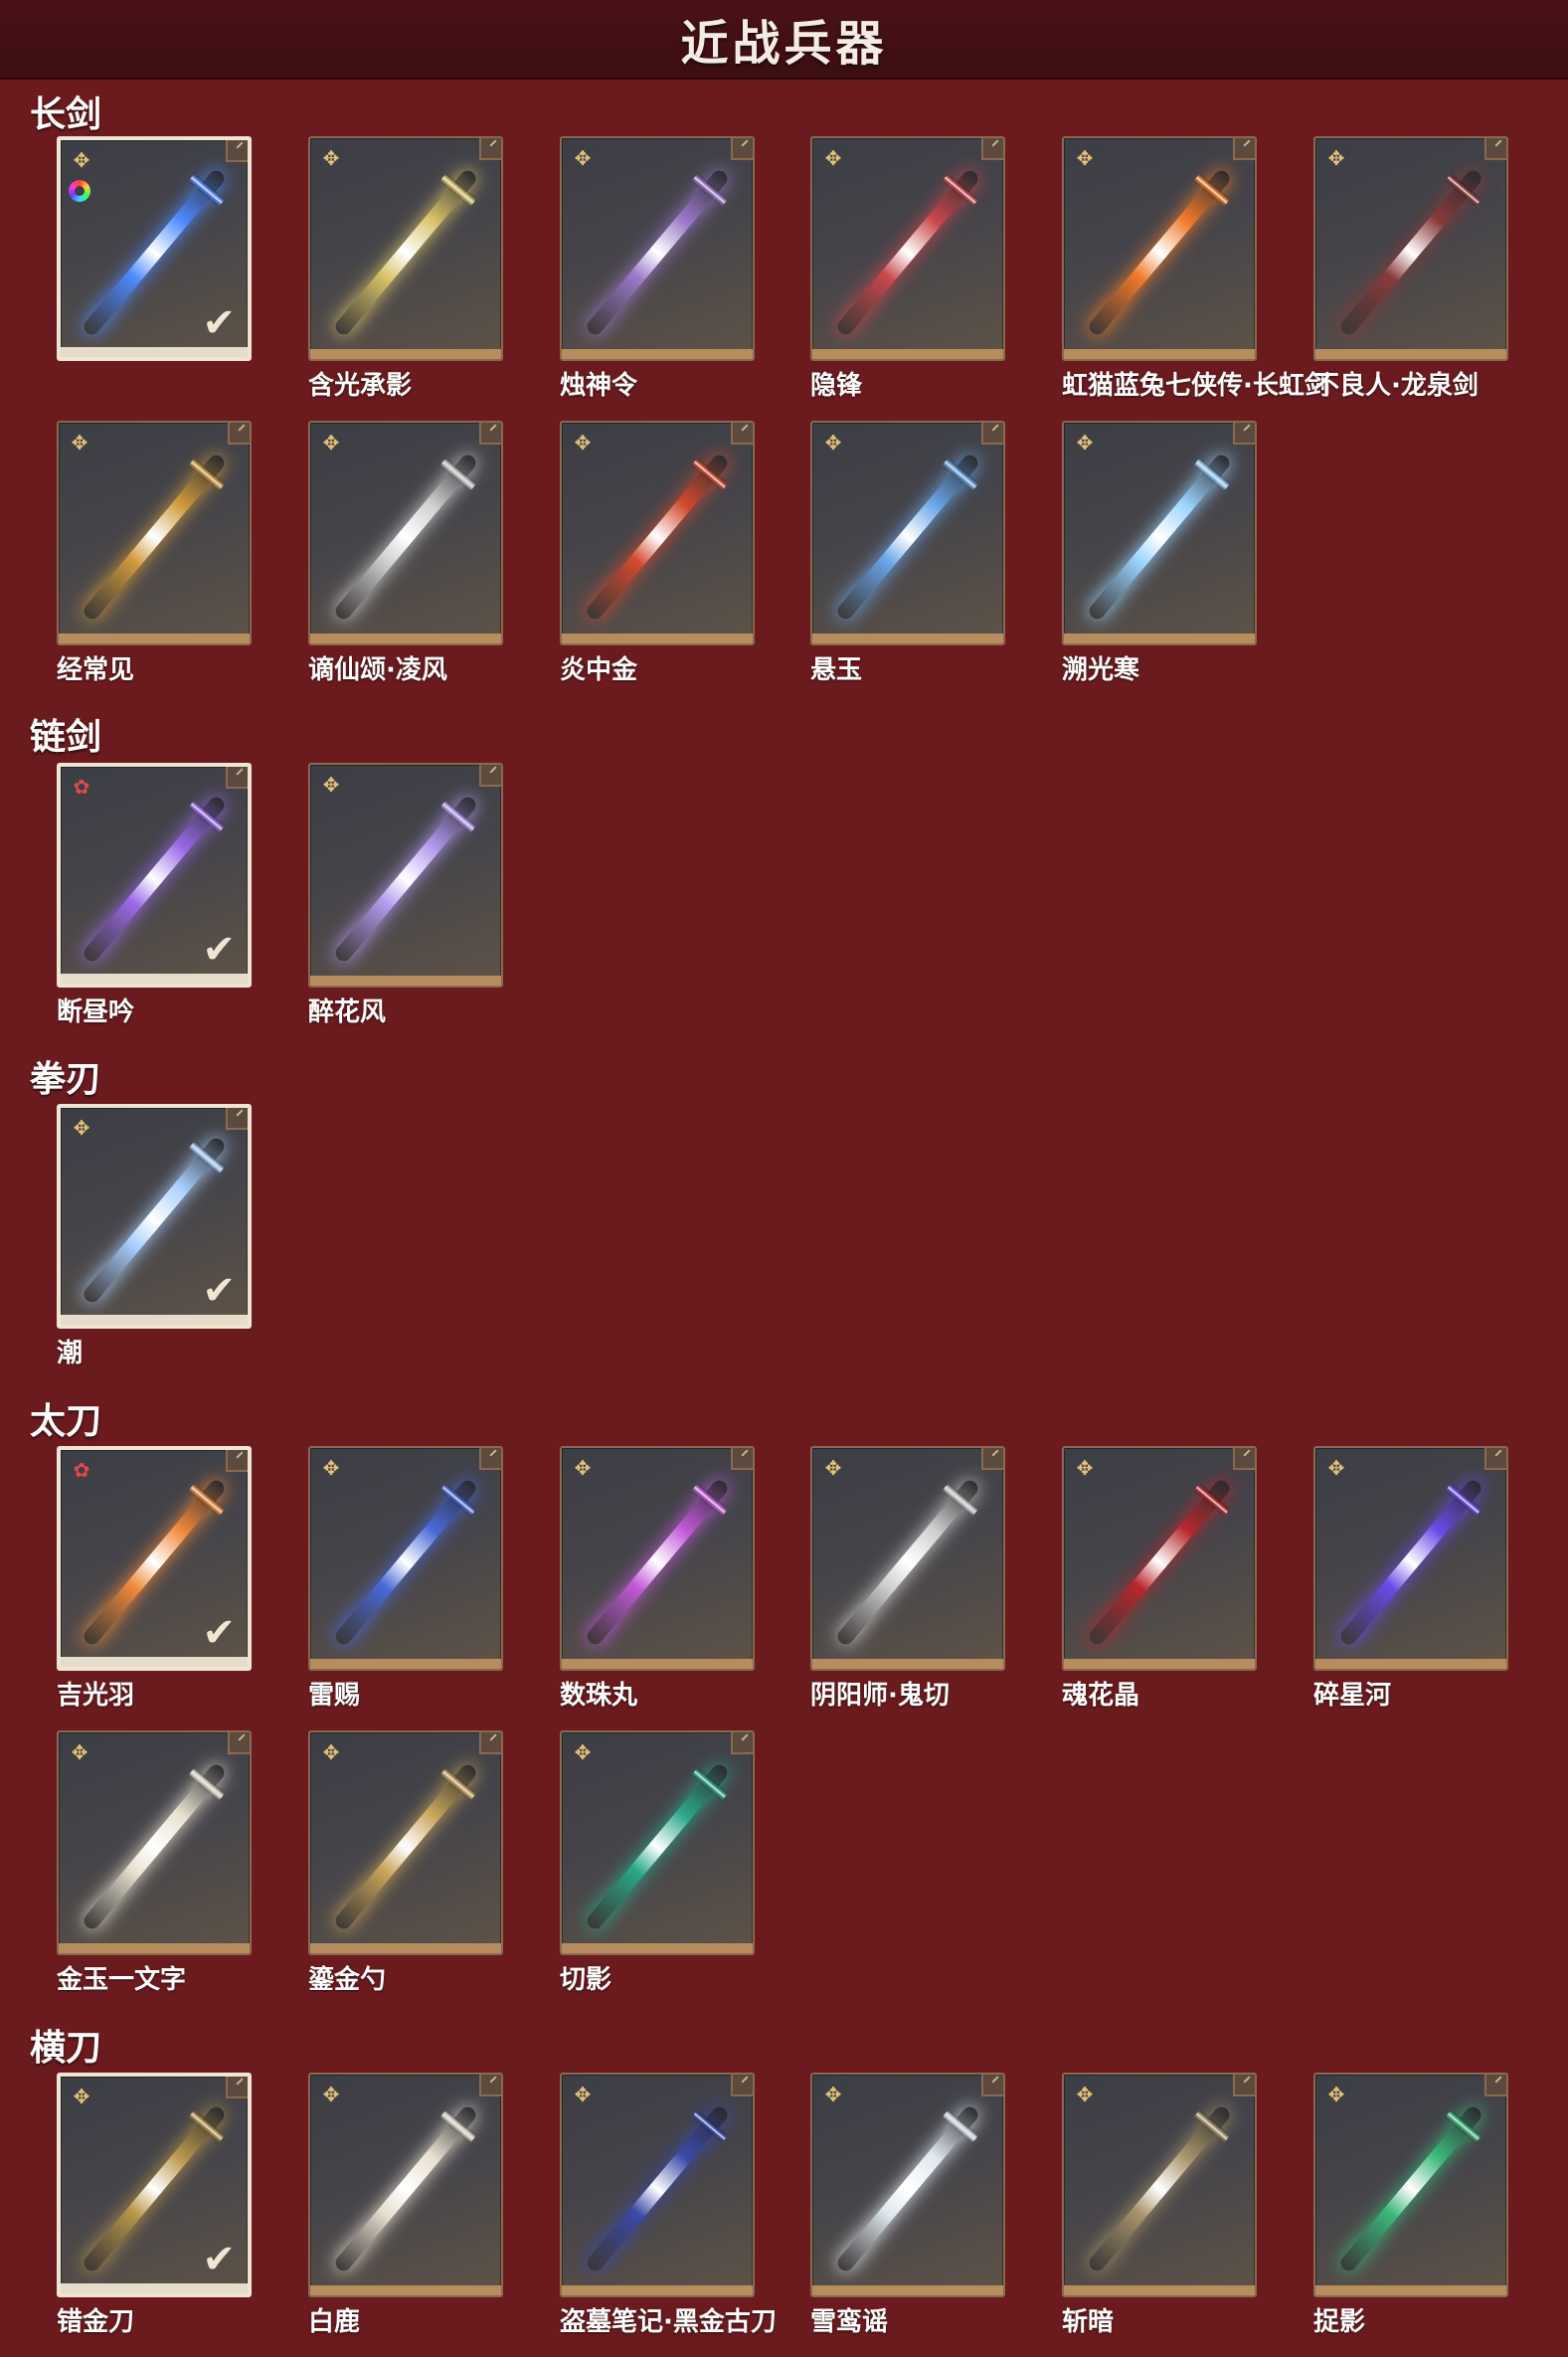 This screenshot has width=1568, height=2357. I want to click on weapon-skin-item: ✥ 捉影, so click(1410, 2206).